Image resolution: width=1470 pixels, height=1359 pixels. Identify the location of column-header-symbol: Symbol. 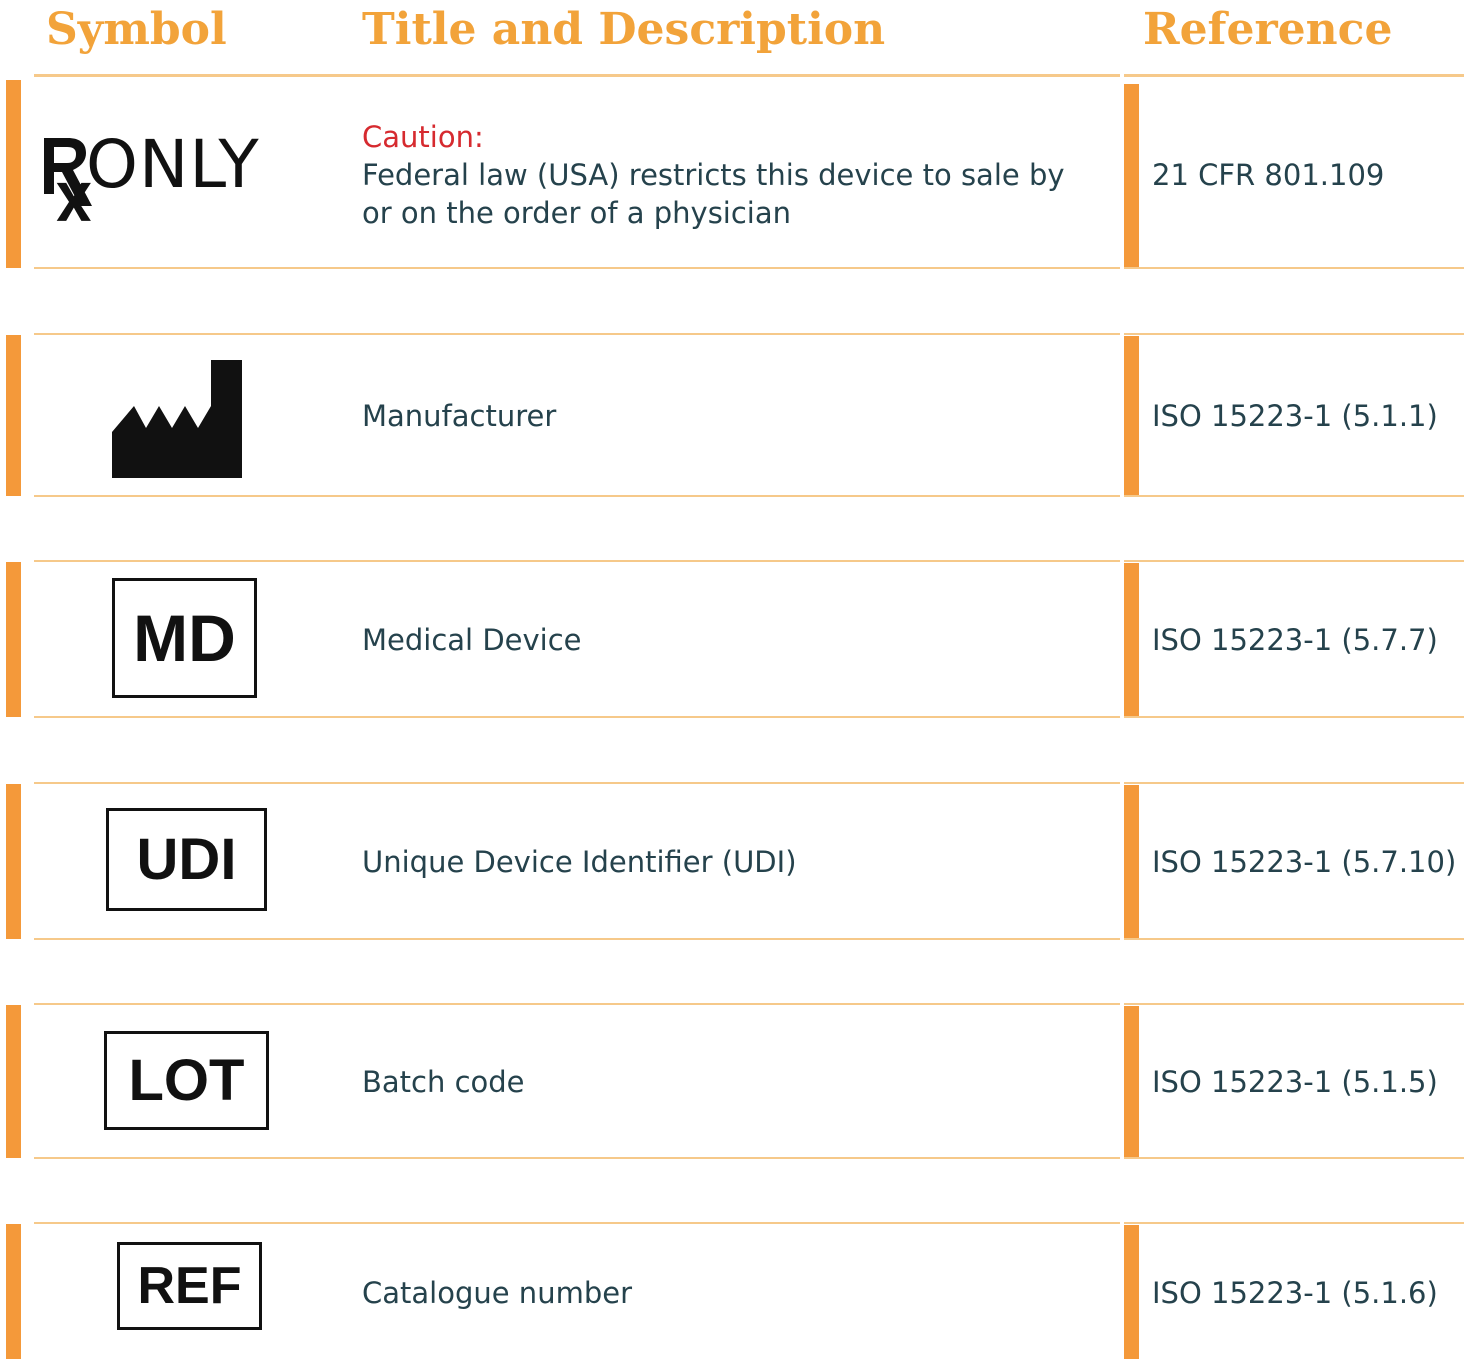
(136, 29).